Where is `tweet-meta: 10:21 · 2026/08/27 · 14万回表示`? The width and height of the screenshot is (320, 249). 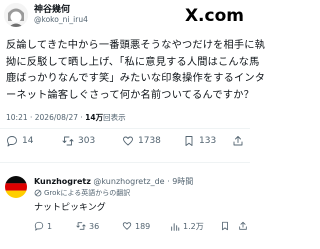 tweet-meta: 10:21 · 2026/08/27 · 14万回表示 is located at coordinates (66, 117).